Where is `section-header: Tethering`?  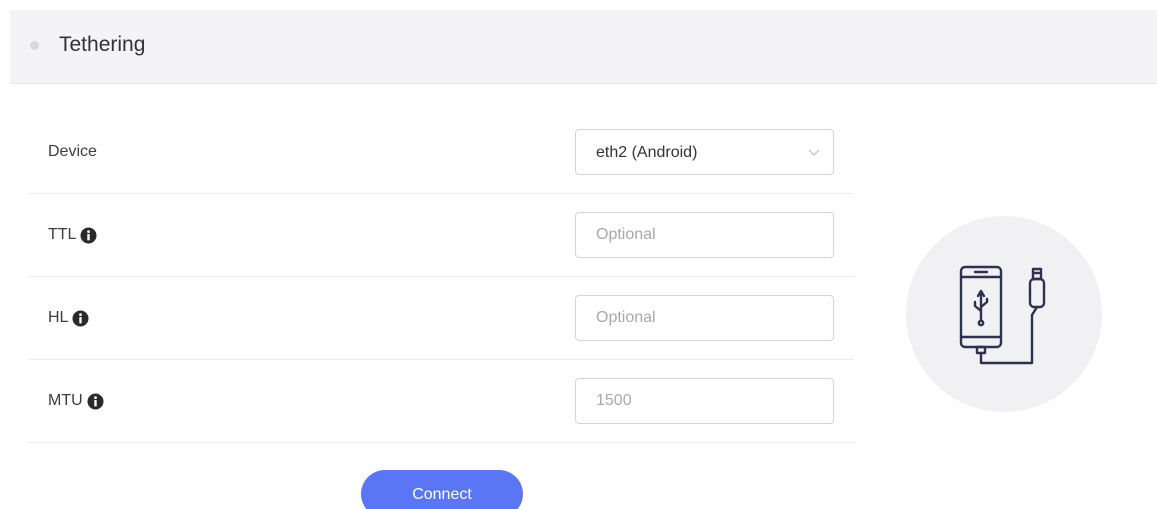
section-header: Tethering is located at coordinates (583, 47).